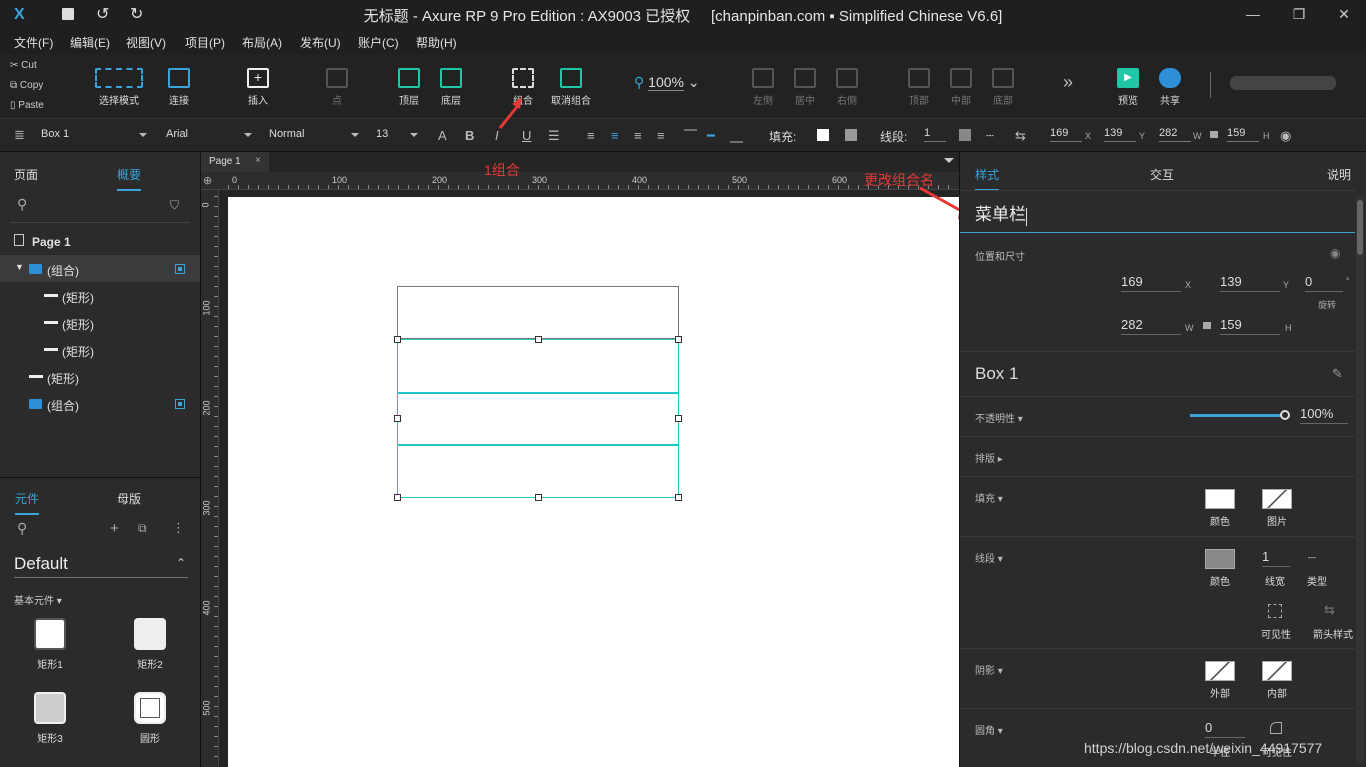 The height and width of the screenshot is (767, 1366). What do you see at coordinates (1277, 694) in the screenshot?
I see `inner-shadow-label: 内部` at bounding box center [1277, 694].